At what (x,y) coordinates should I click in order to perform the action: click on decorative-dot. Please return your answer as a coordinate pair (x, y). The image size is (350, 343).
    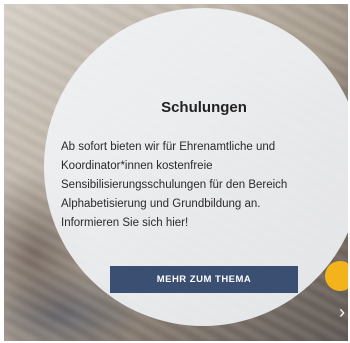
    Looking at the image, I should click on (336, 276).